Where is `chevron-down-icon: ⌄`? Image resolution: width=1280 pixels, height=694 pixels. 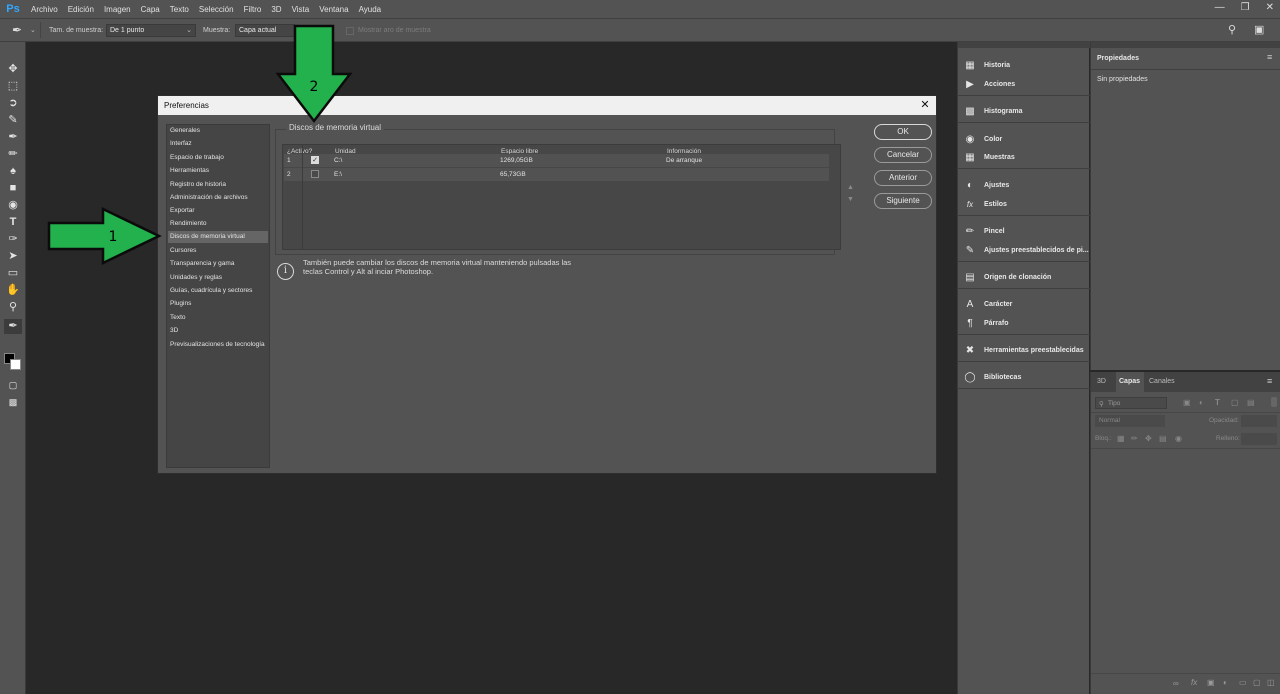 chevron-down-icon: ⌄ is located at coordinates (33, 30).